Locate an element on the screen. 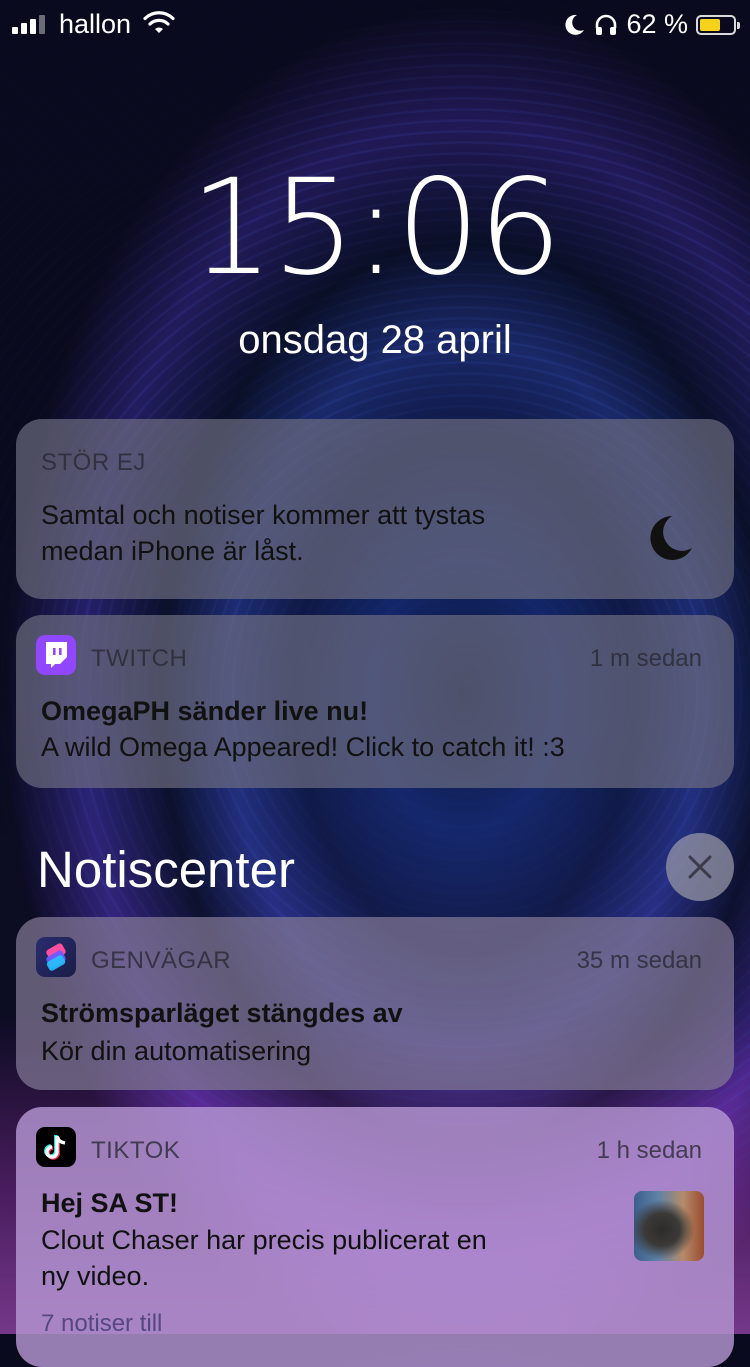  notification-app-name: TIKTOK is located at coordinates (136, 1150).